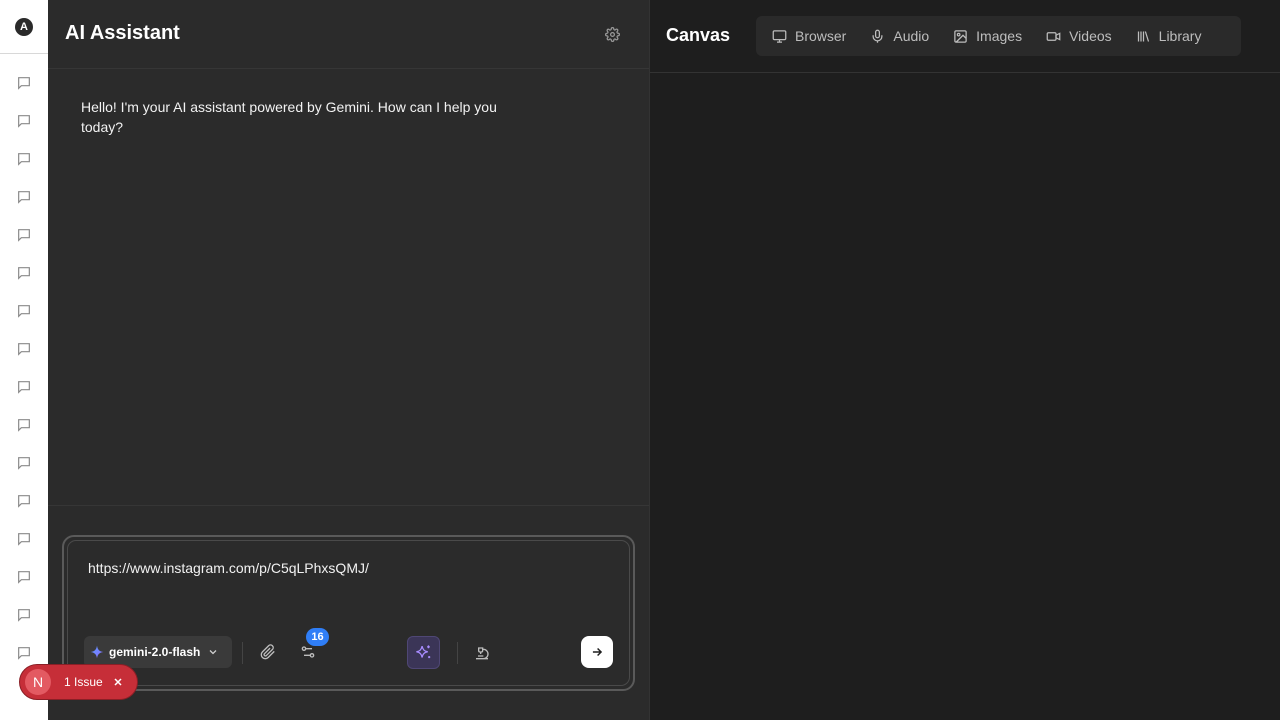 This screenshot has width=1280, height=720. I want to click on tools-count-badge: 16, so click(317, 637).